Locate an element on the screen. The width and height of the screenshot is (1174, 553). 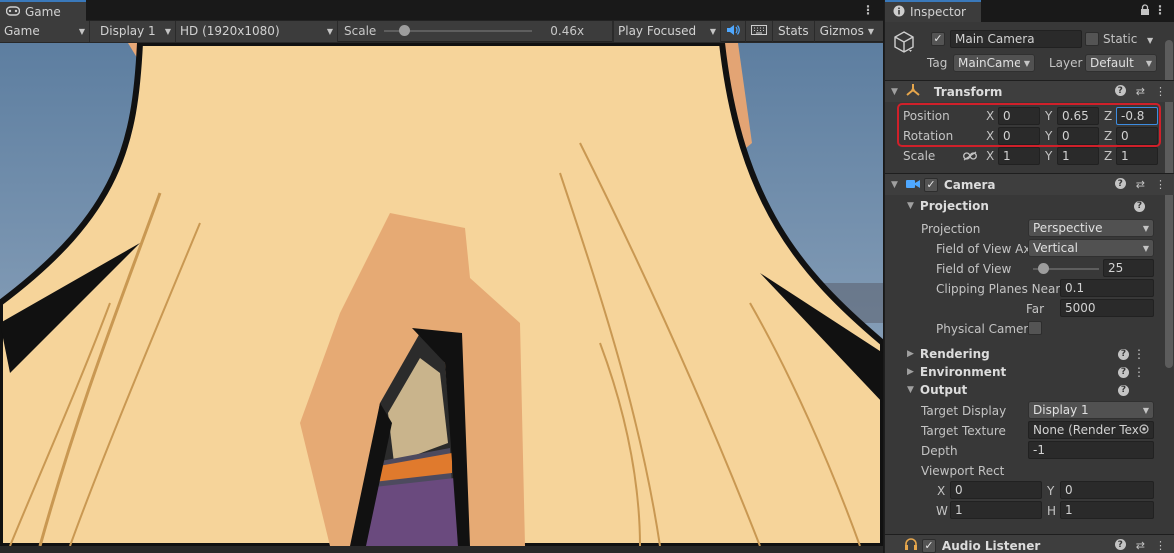
object-name-field: Main Camera is located at coordinates (1016, 39).